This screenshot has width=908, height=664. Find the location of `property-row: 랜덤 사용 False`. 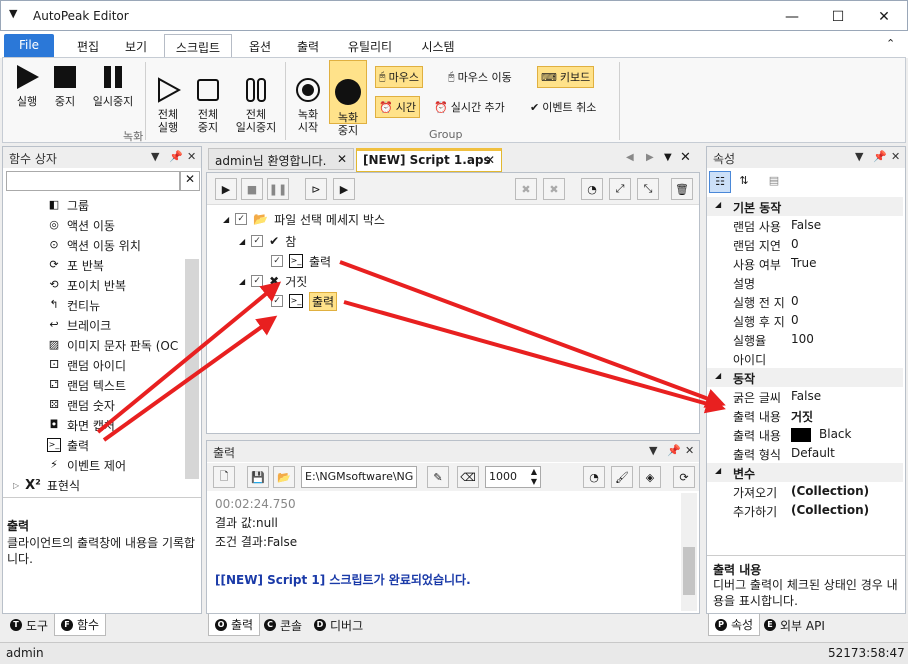

property-row: 랜덤 사용 False is located at coordinates (805, 225).